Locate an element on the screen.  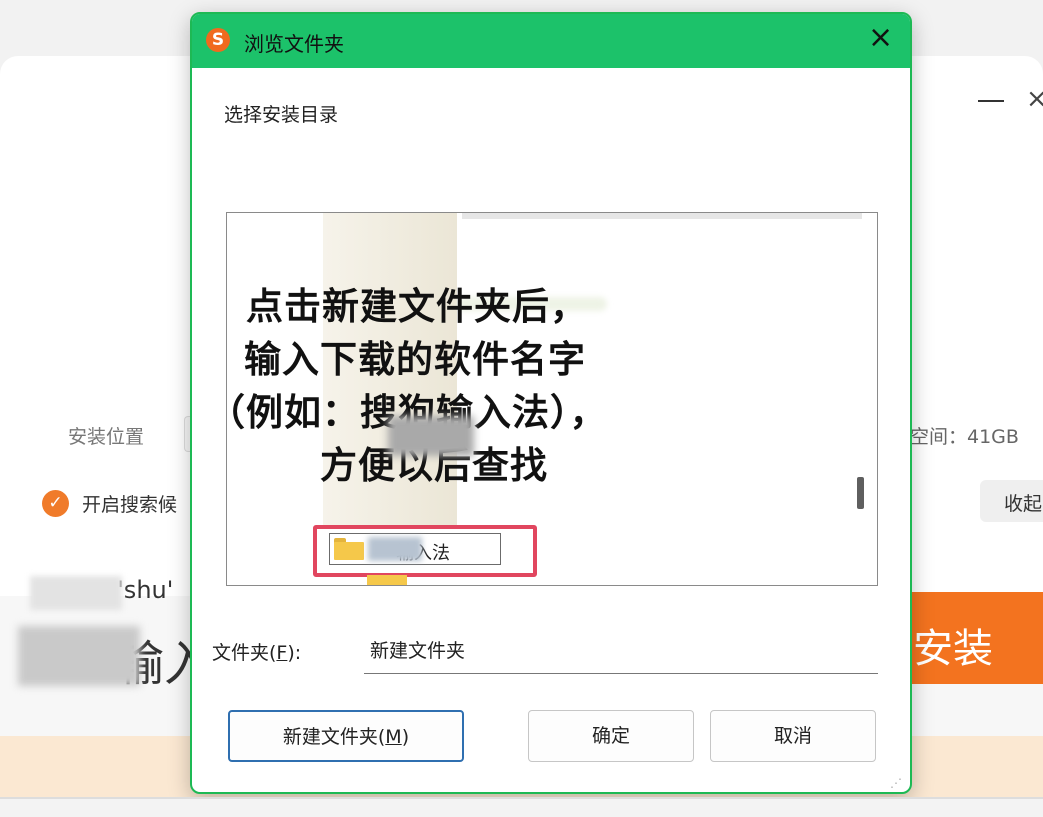
folder-name-blur is located at coordinates (395, 549).